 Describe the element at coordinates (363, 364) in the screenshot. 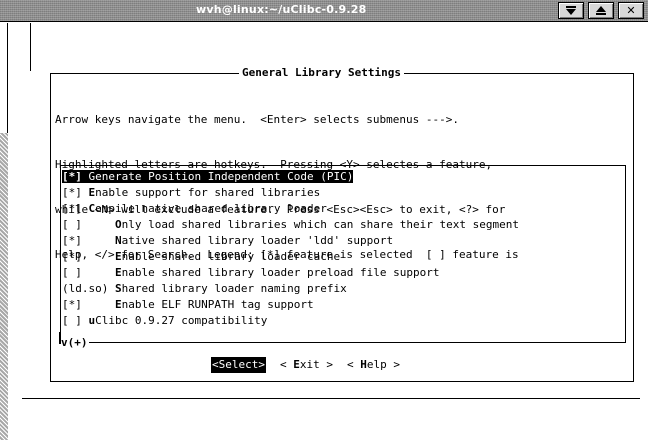

I see `help-hotkey: H` at that location.